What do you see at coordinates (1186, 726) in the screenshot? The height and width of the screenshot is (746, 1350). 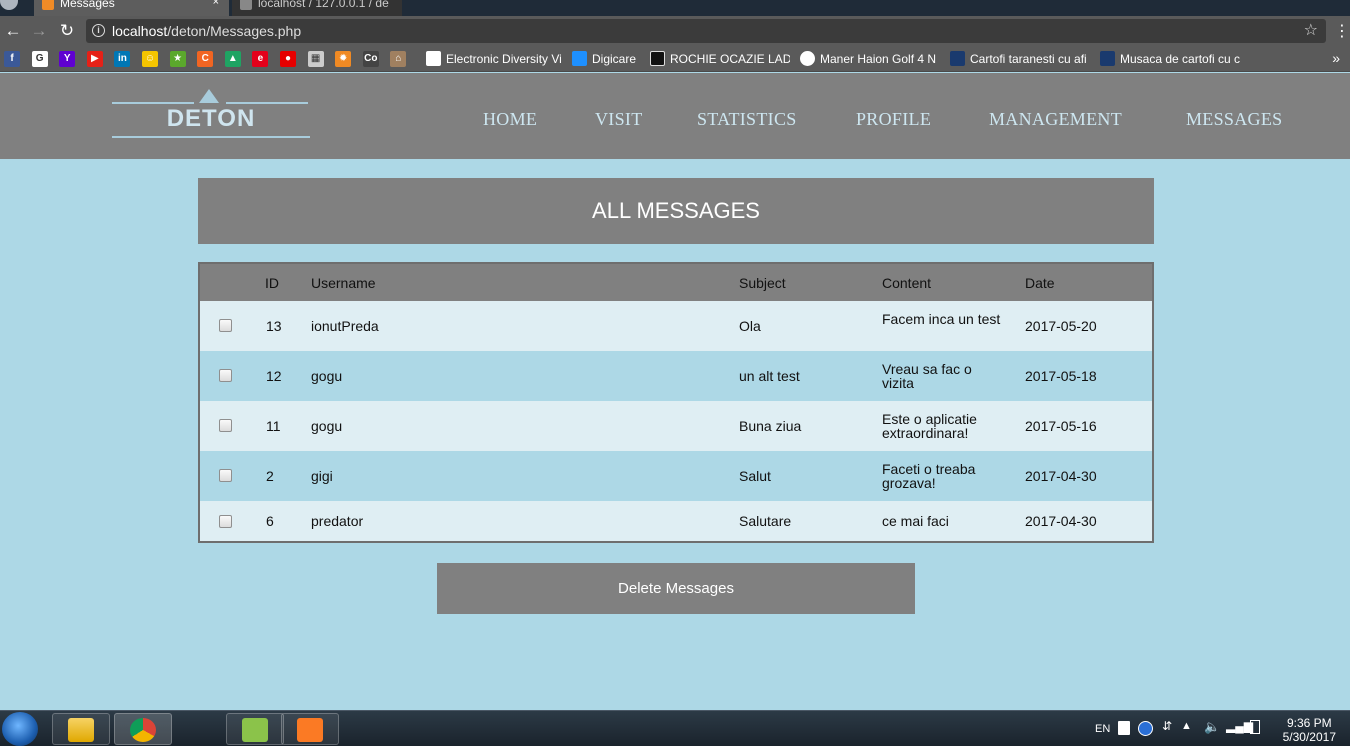 I see `show-hidden-icons-icon: ▲` at bounding box center [1186, 726].